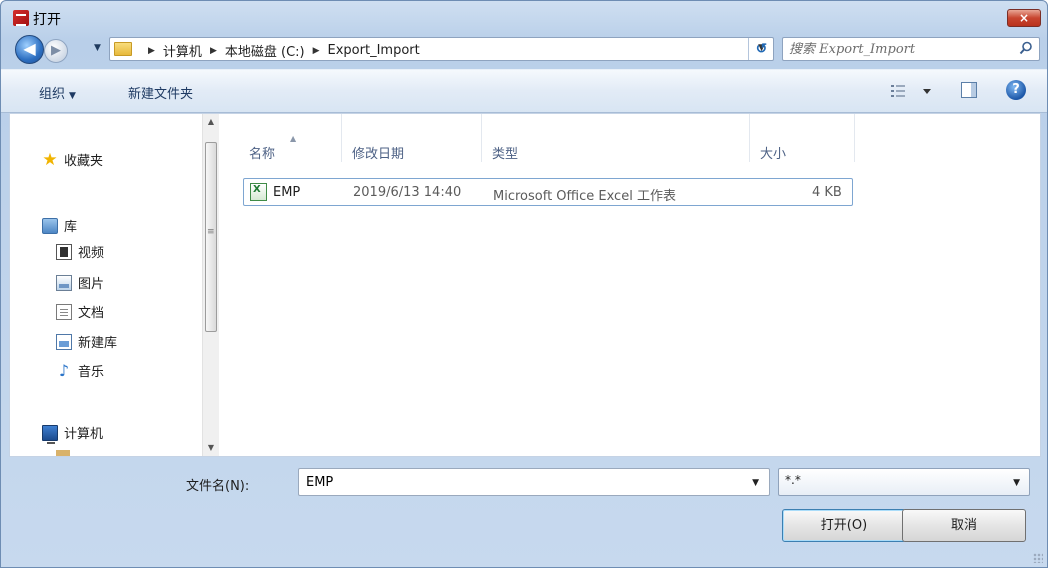 The height and width of the screenshot is (568, 1048). I want to click on cancel-button: 取消, so click(964, 525).